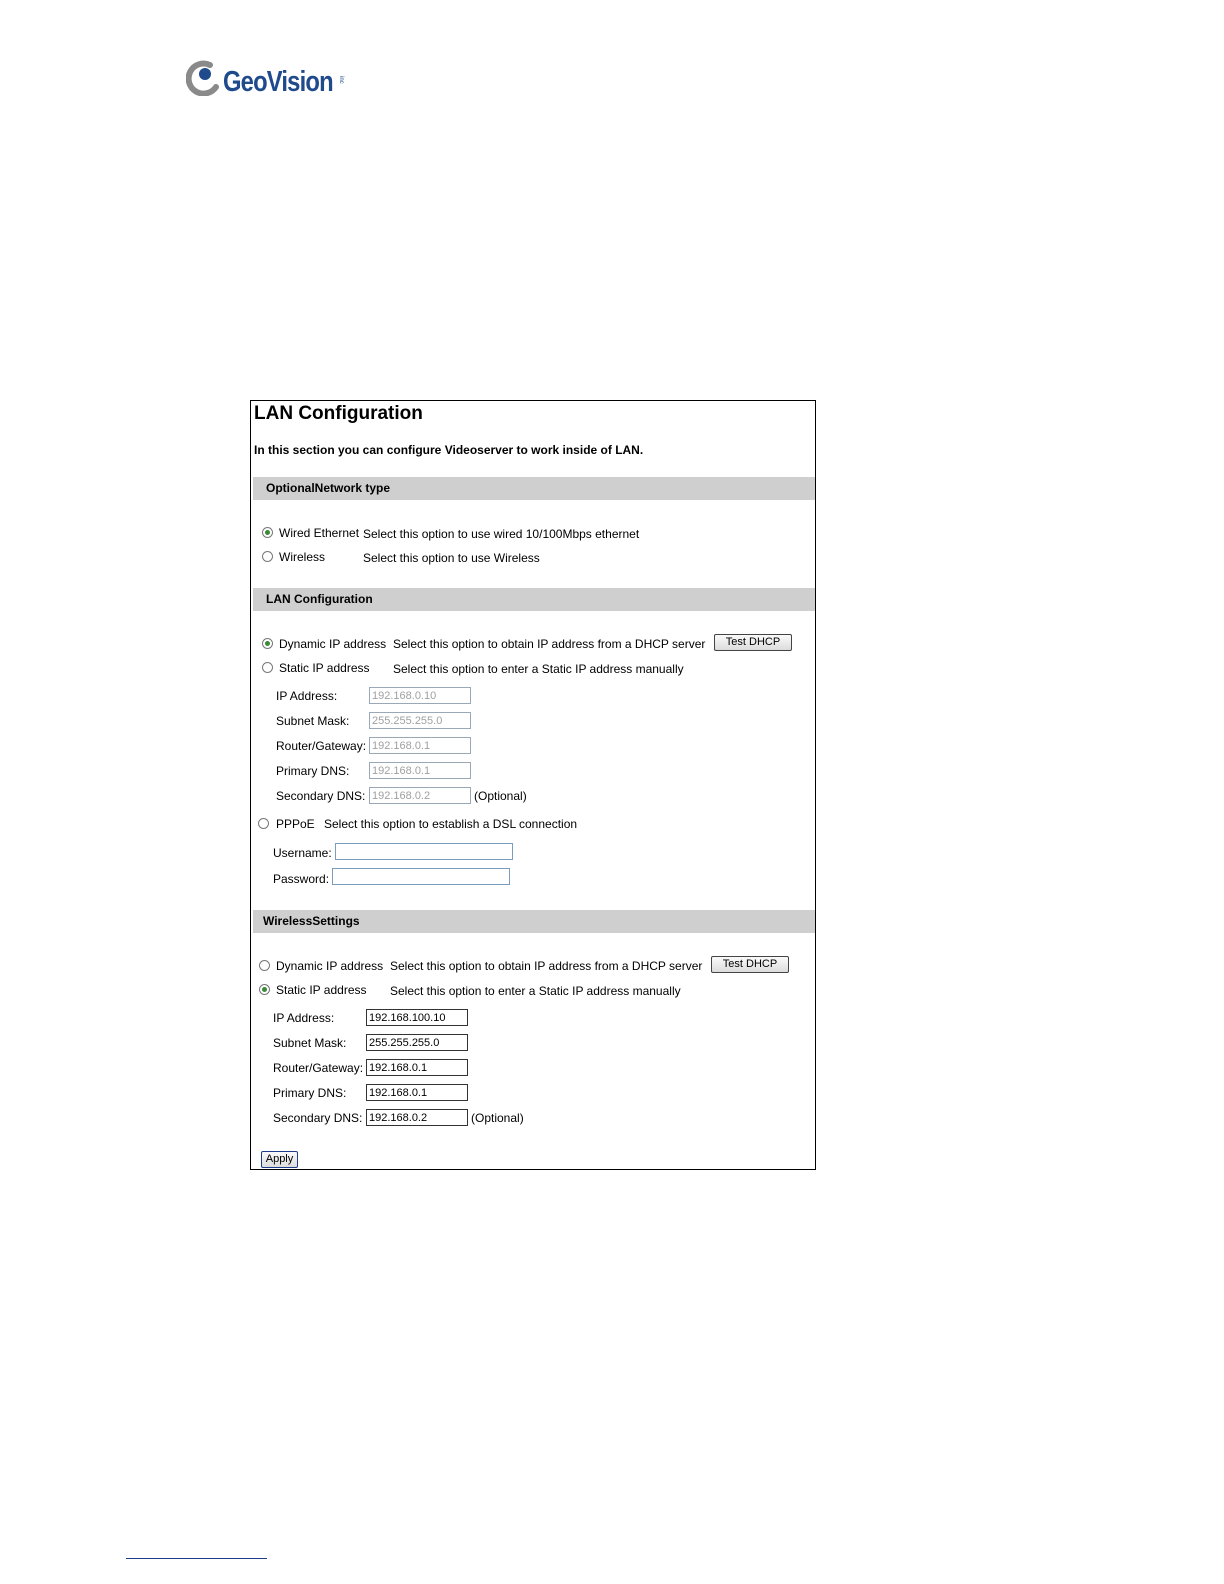  Describe the element at coordinates (202, 78) in the screenshot. I see `geovision-logo-mark-icon` at that location.